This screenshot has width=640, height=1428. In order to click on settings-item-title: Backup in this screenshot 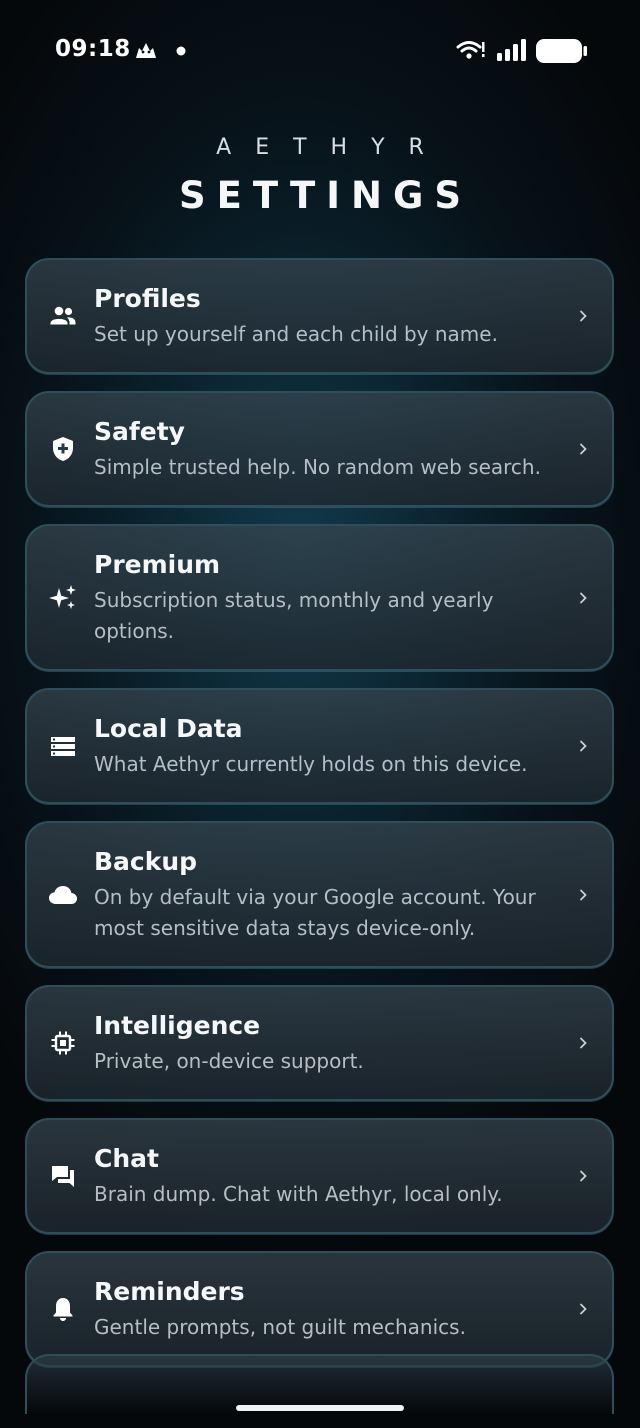, I will do `click(146, 861)`.